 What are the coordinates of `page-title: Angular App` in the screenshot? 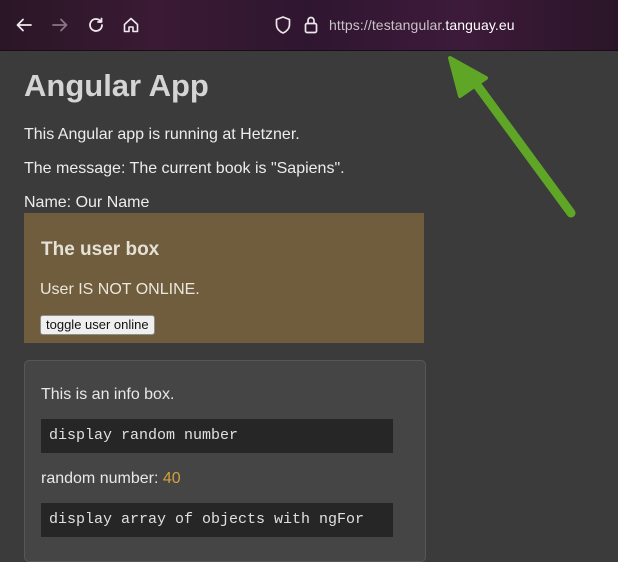 It's located at (116, 85).